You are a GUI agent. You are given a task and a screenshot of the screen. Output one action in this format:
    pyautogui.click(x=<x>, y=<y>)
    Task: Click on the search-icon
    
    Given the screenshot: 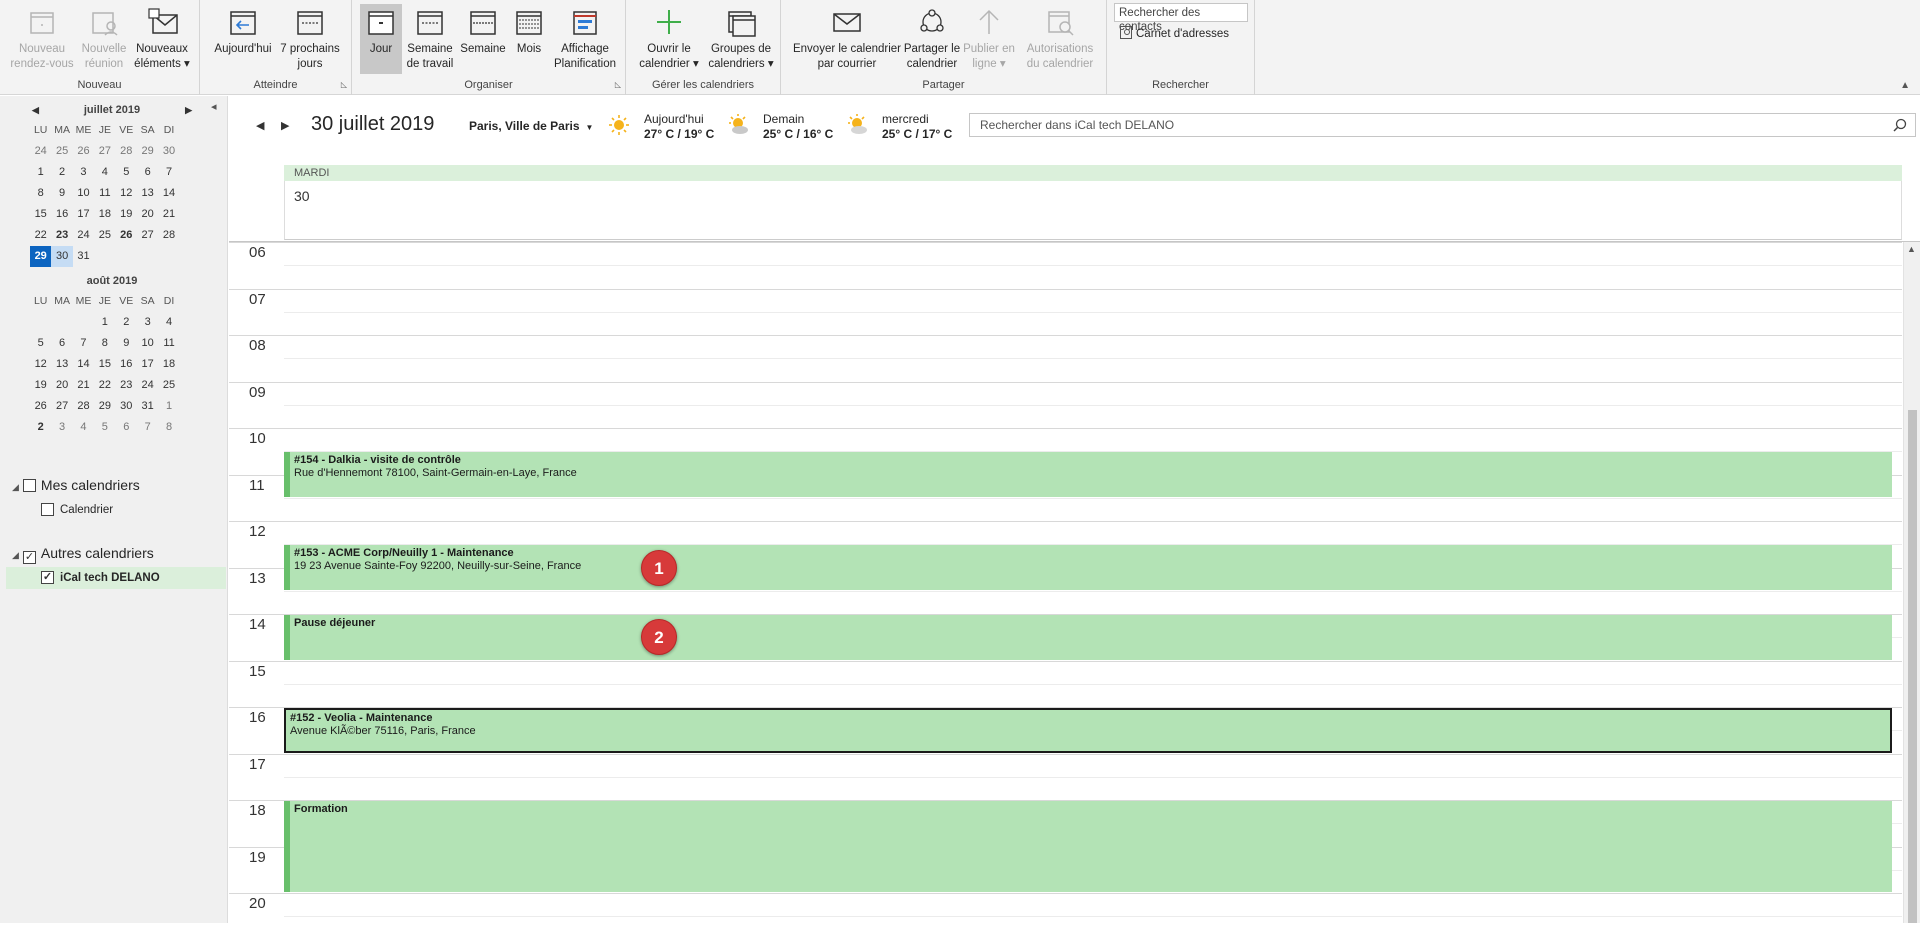 What is the action you would take?
    pyautogui.click(x=1900, y=125)
    